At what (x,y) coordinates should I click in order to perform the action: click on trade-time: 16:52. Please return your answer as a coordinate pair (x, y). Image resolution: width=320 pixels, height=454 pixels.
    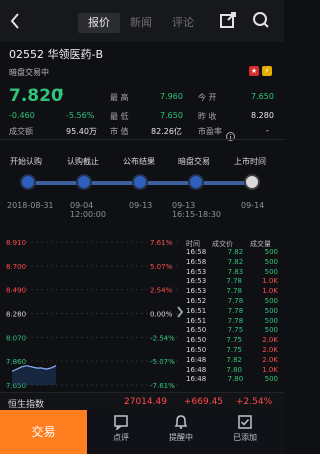
    Looking at the image, I should click on (196, 301).